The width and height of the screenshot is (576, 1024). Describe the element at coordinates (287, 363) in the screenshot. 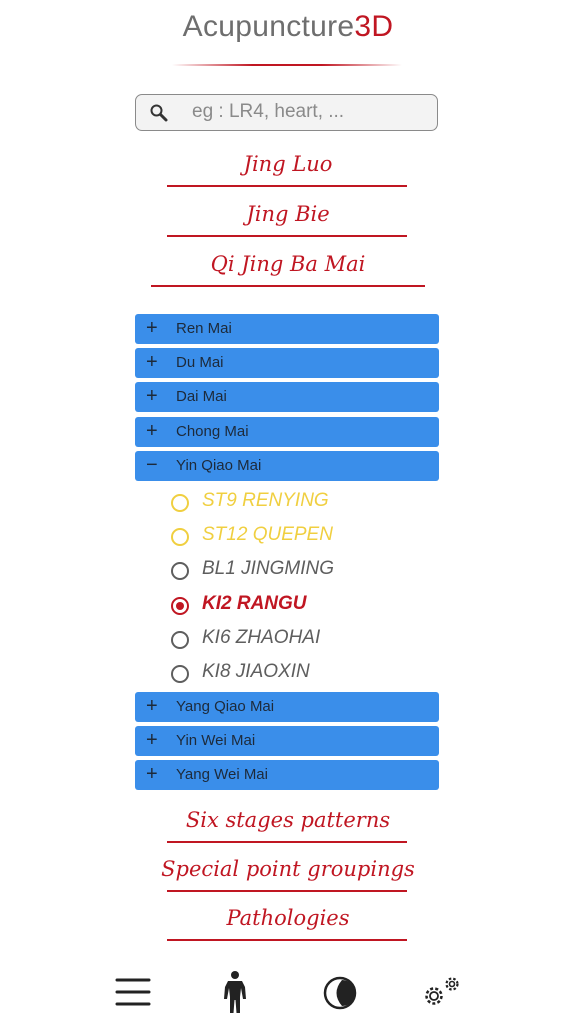

I see `vessel-du-mai: + Du Mai` at that location.